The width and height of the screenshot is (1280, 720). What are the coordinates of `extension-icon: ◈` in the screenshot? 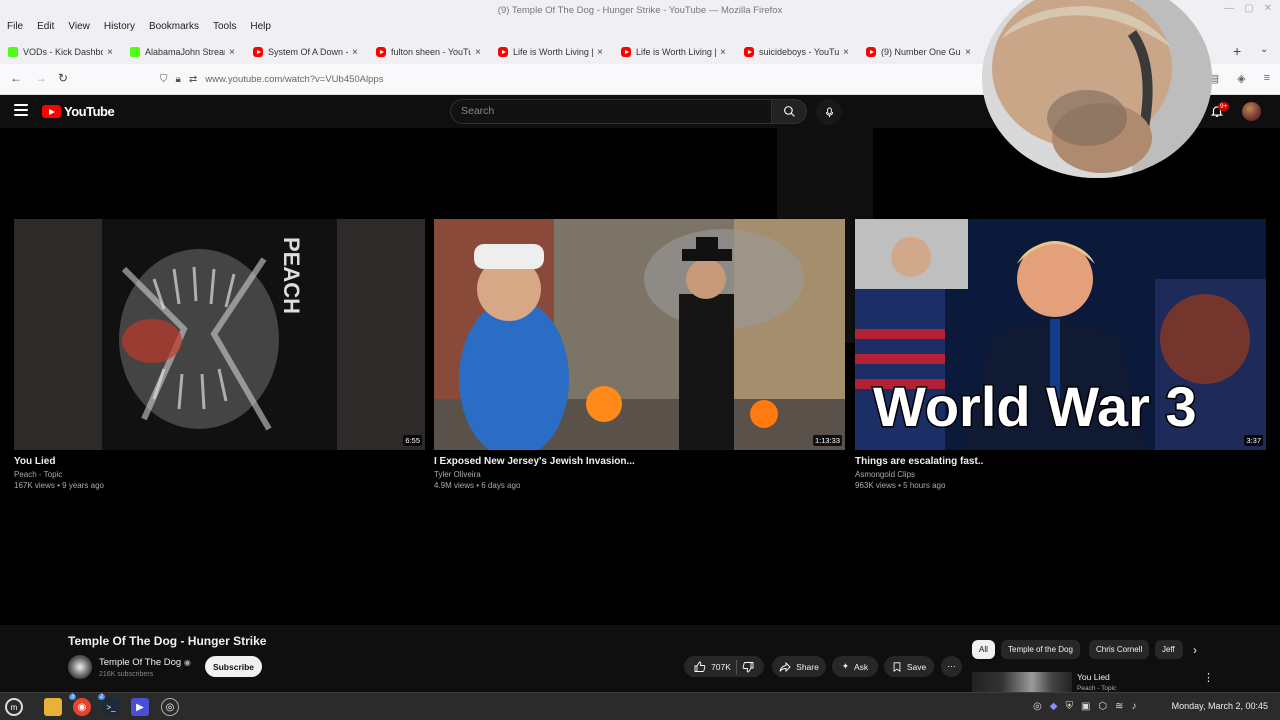 It's located at (1241, 78).